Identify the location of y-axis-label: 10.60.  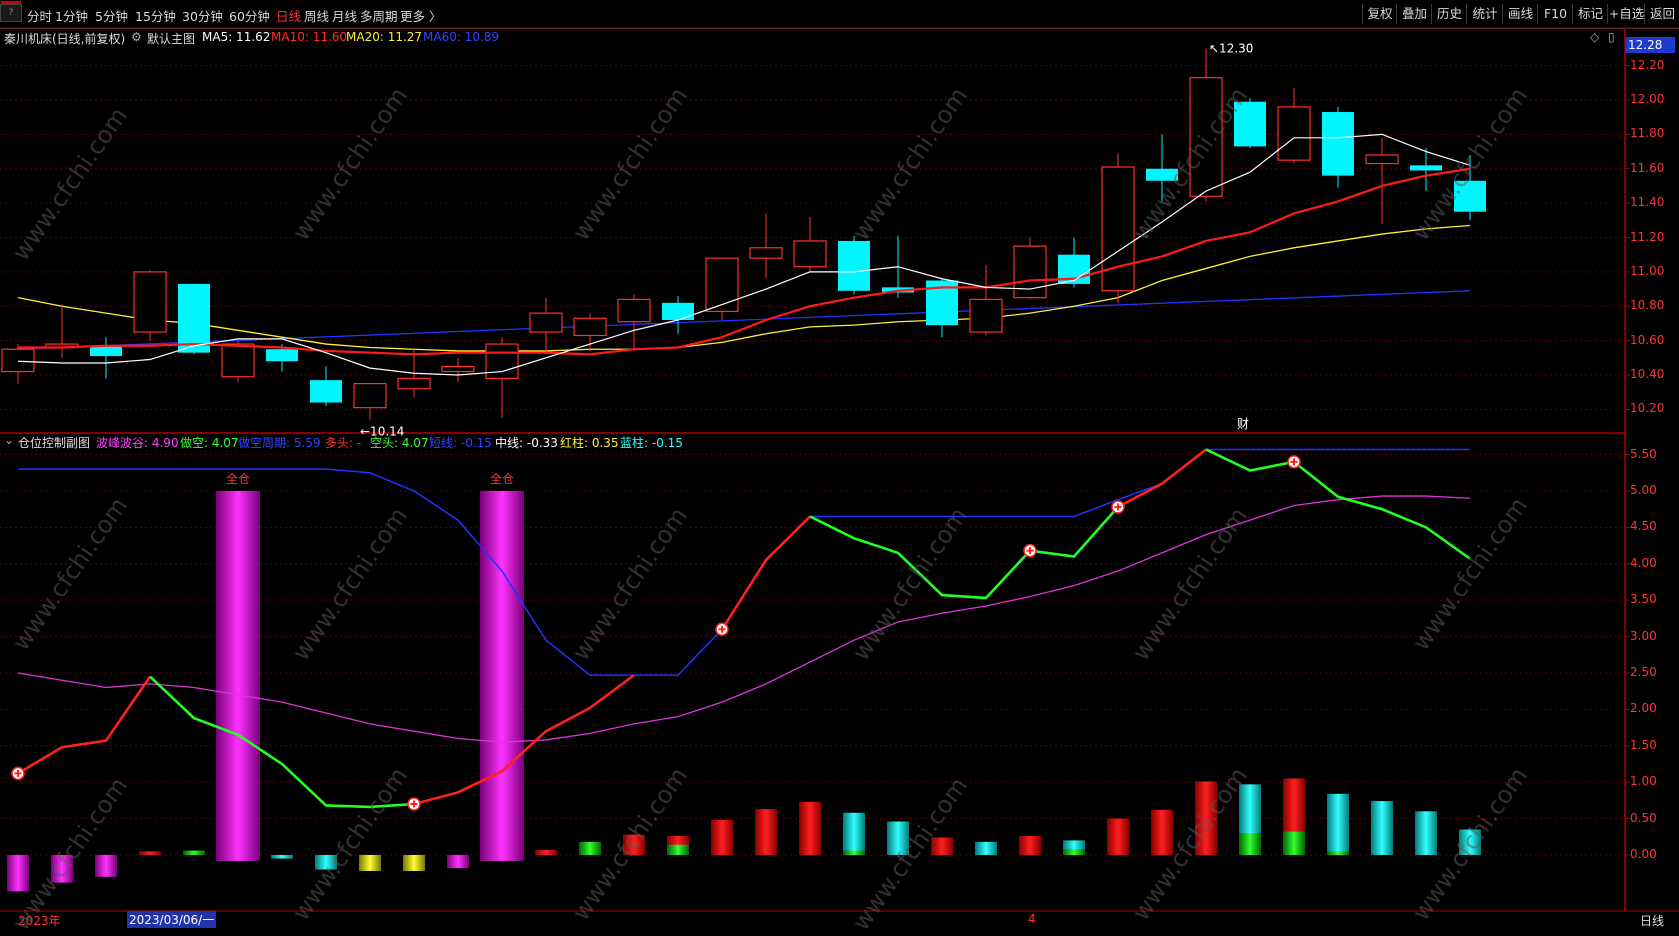
(1647, 339).